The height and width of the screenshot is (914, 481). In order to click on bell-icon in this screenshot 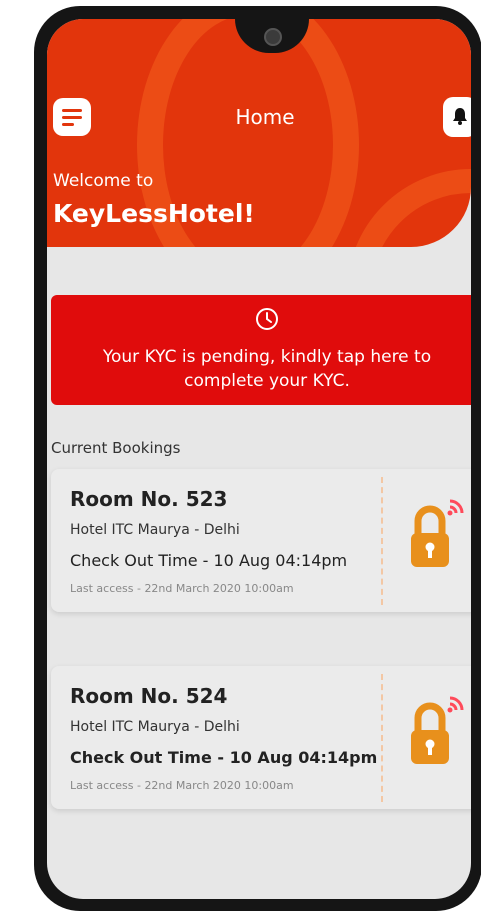, I will do `click(460, 116)`.